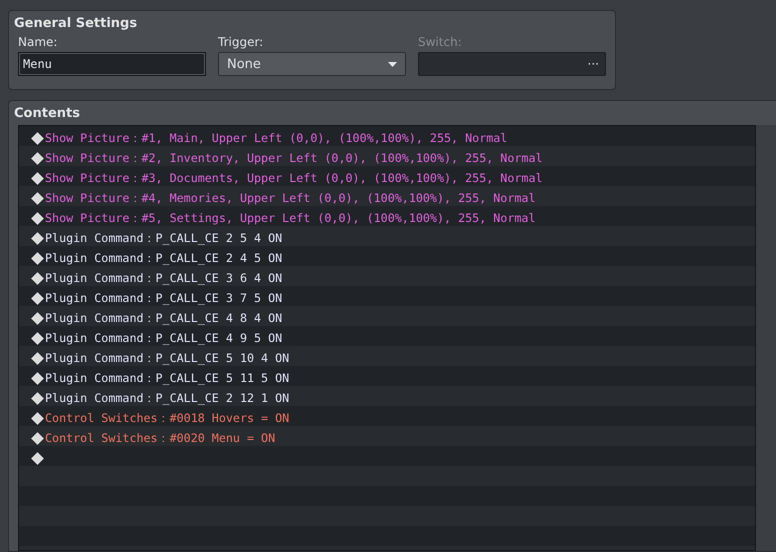 The height and width of the screenshot is (552, 776). What do you see at coordinates (112, 64) in the screenshot?
I see `name-field: Menu` at bounding box center [112, 64].